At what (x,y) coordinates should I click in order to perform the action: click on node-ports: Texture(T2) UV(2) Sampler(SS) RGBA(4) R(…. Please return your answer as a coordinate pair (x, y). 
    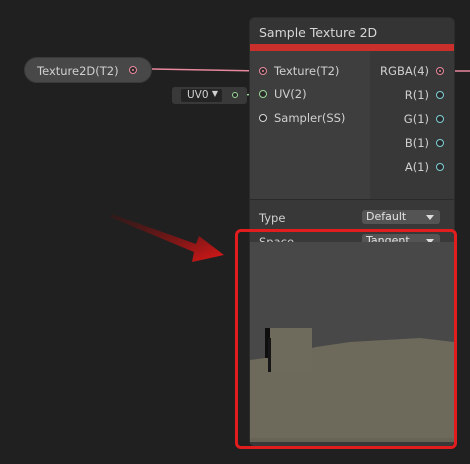
    Looking at the image, I should click on (352, 125).